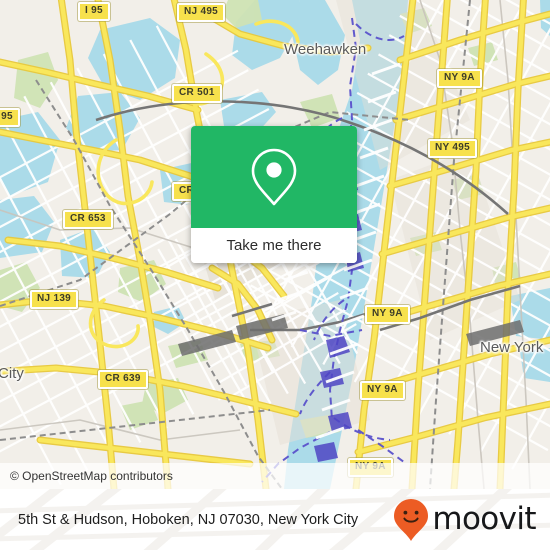 Image resolution: width=550 pixels, height=550 pixels. I want to click on route-shield-cr639: CR 639, so click(123, 379).